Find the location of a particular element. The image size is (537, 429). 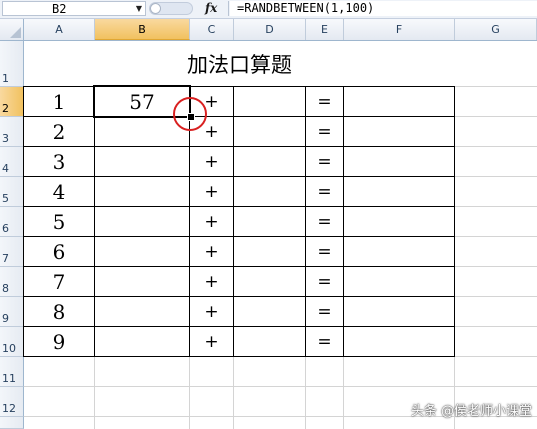

problem-number: 8 is located at coordinates (59, 312).